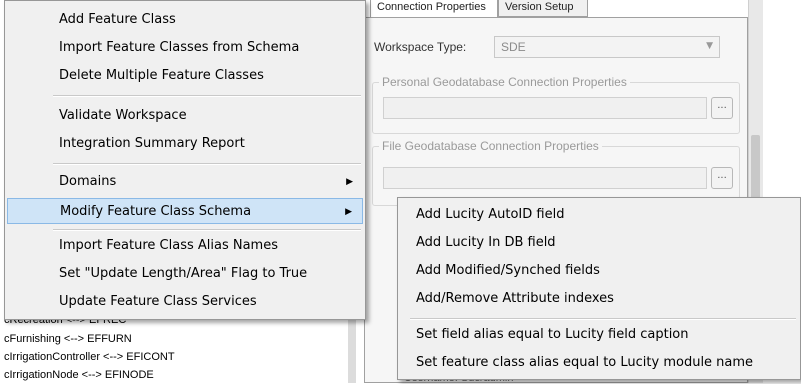  I want to click on menu-item-label: Add Modified/Synched fields, so click(508, 270).